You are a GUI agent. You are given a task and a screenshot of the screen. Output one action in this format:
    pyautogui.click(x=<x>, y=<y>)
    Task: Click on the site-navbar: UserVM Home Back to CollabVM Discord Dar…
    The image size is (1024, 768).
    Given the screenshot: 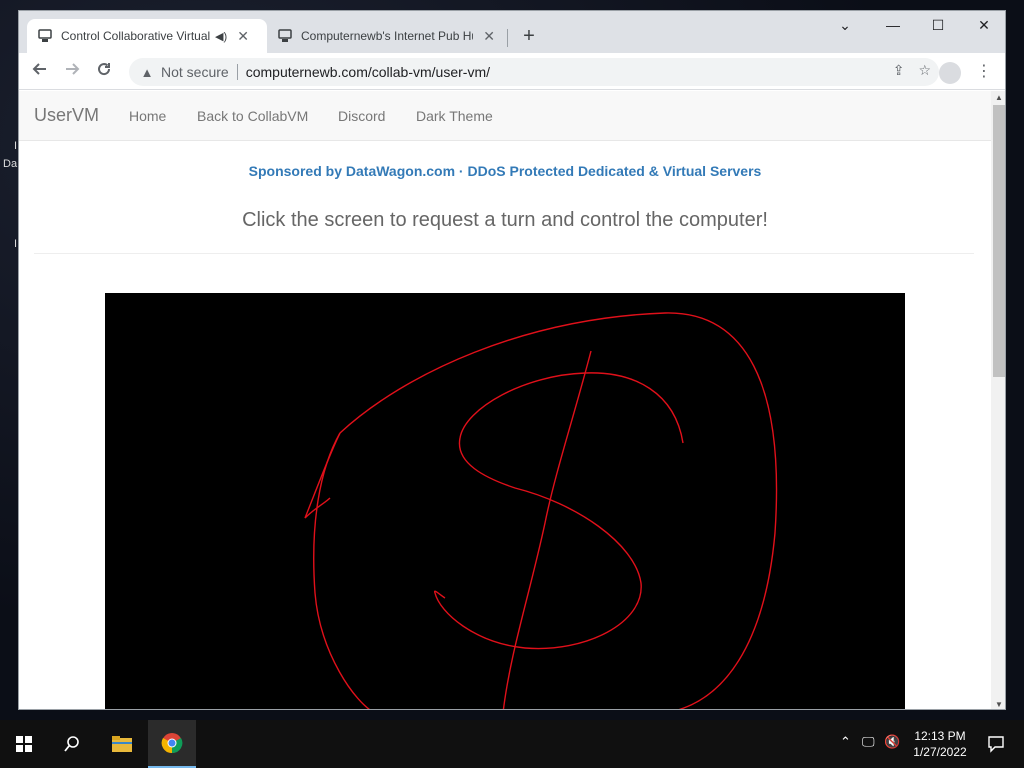 What is the action you would take?
    pyautogui.click(x=505, y=116)
    